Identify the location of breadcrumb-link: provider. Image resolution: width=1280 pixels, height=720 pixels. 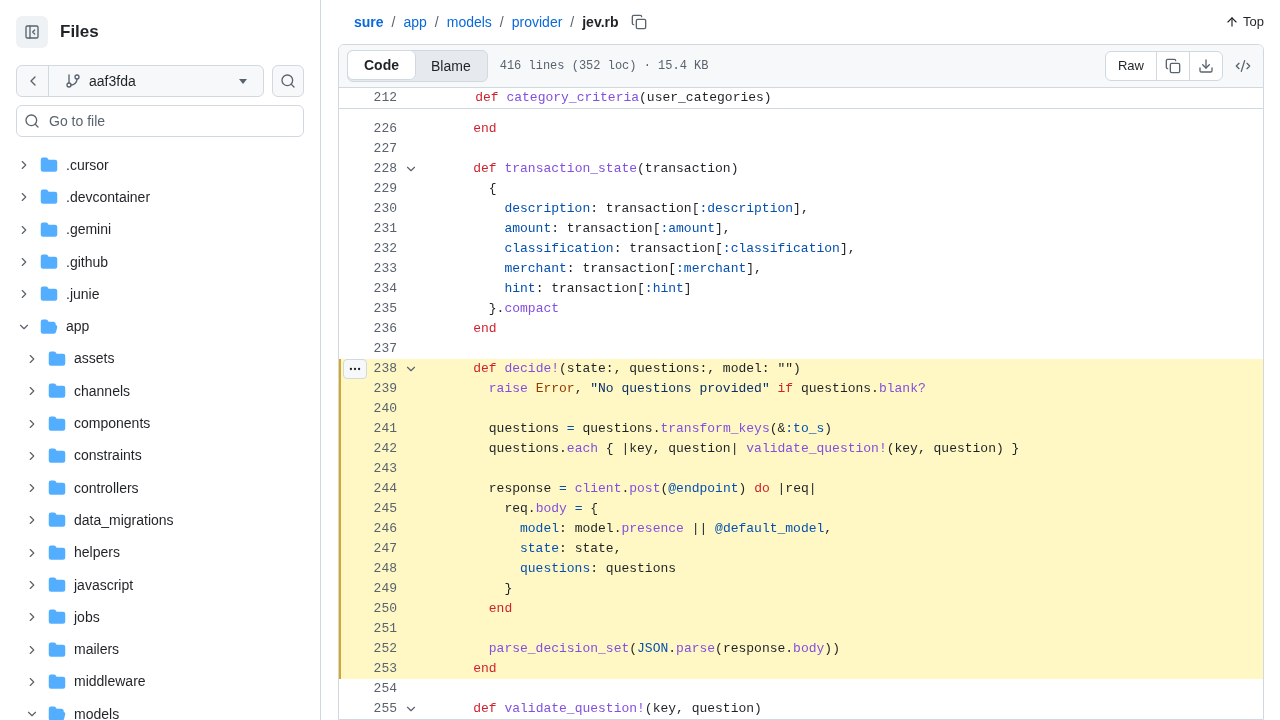
(537, 22).